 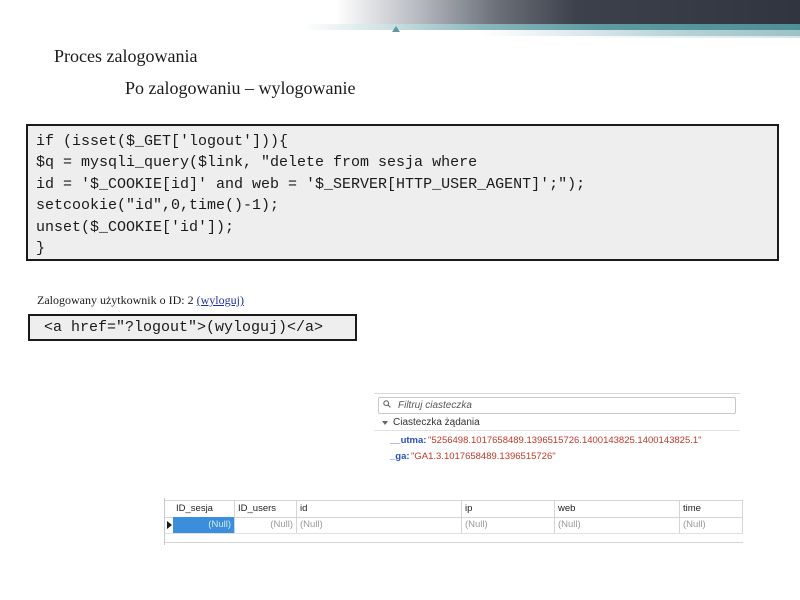 I want to click on cookie-name: __utma:, so click(x=408, y=440).